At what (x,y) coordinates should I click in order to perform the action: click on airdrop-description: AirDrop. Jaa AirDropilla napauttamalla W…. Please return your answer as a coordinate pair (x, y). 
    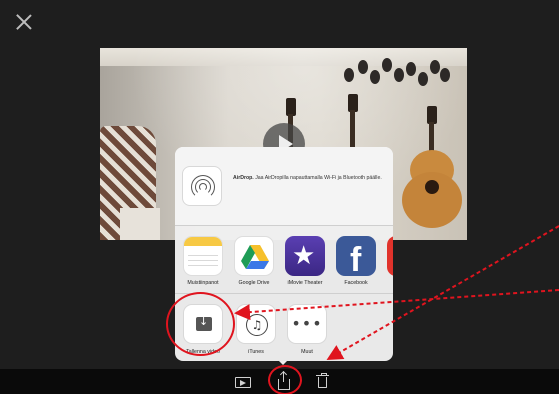
    Looking at the image, I should click on (308, 178).